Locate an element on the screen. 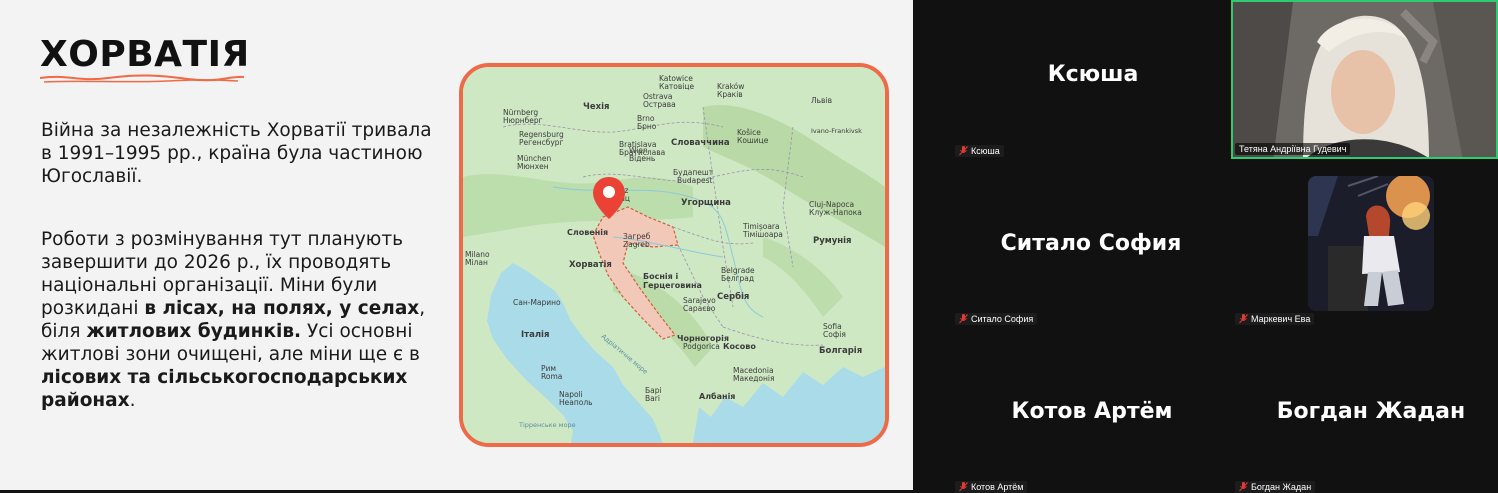 The width and height of the screenshot is (1498, 493). svg-text: Краків is located at coordinates (730, 94).